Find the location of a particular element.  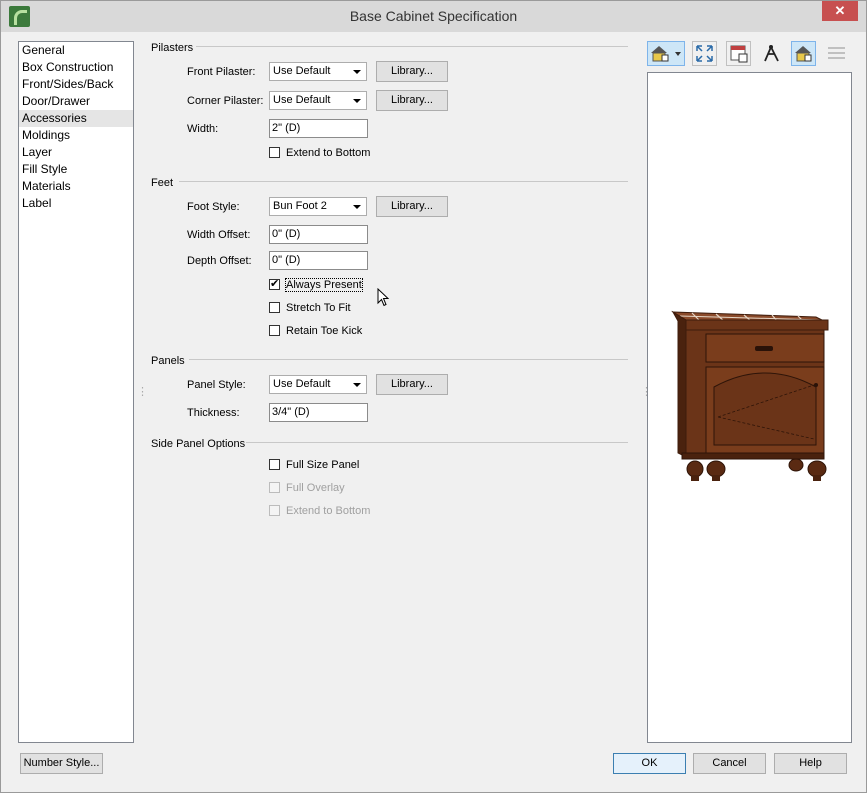

retain-toe-kick-checkbox is located at coordinates (274, 330).